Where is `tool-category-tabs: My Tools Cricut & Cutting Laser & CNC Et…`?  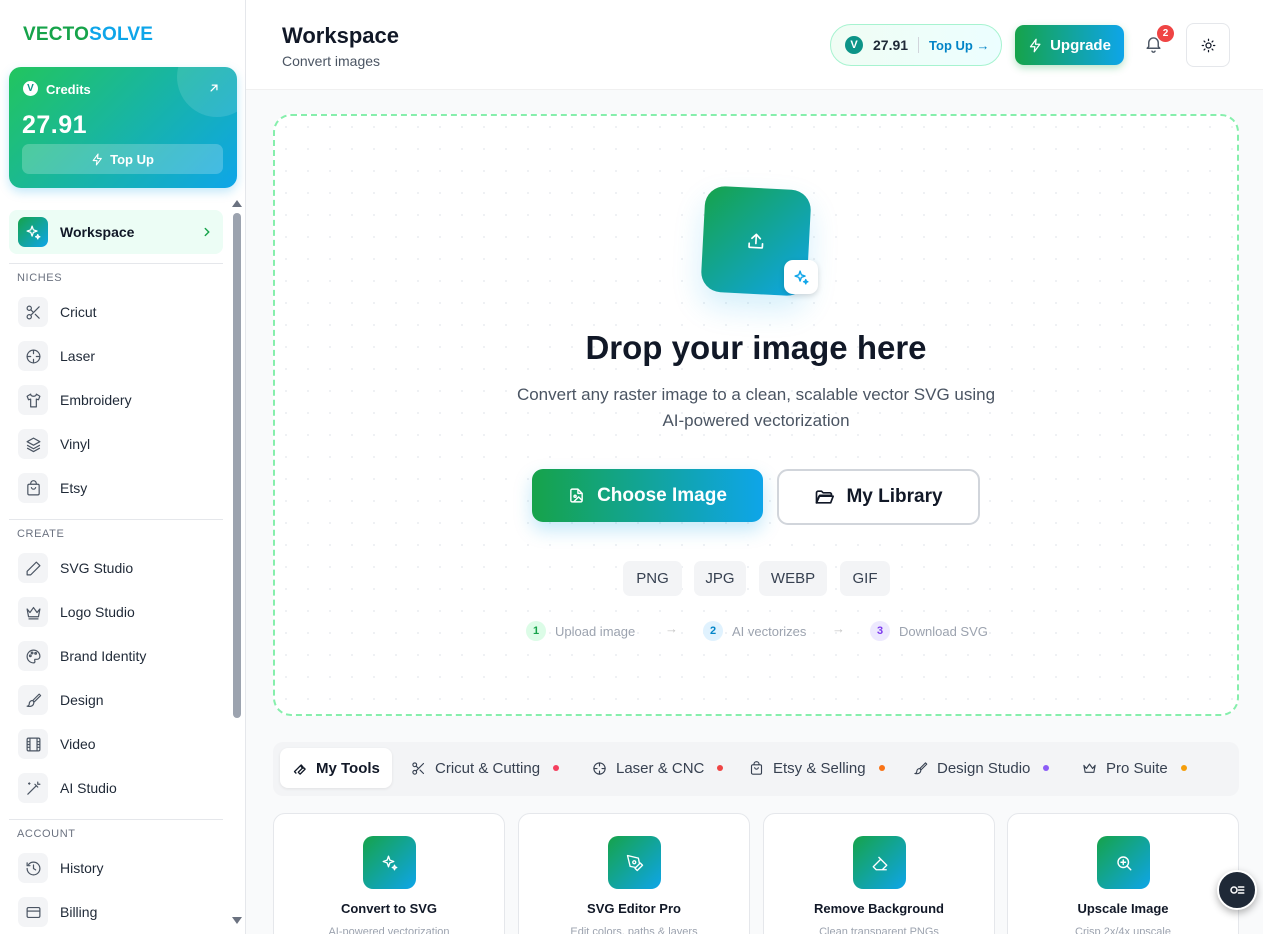 tool-category-tabs: My Tools Cricut & Cutting Laser & CNC Et… is located at coordinates (756, 769).